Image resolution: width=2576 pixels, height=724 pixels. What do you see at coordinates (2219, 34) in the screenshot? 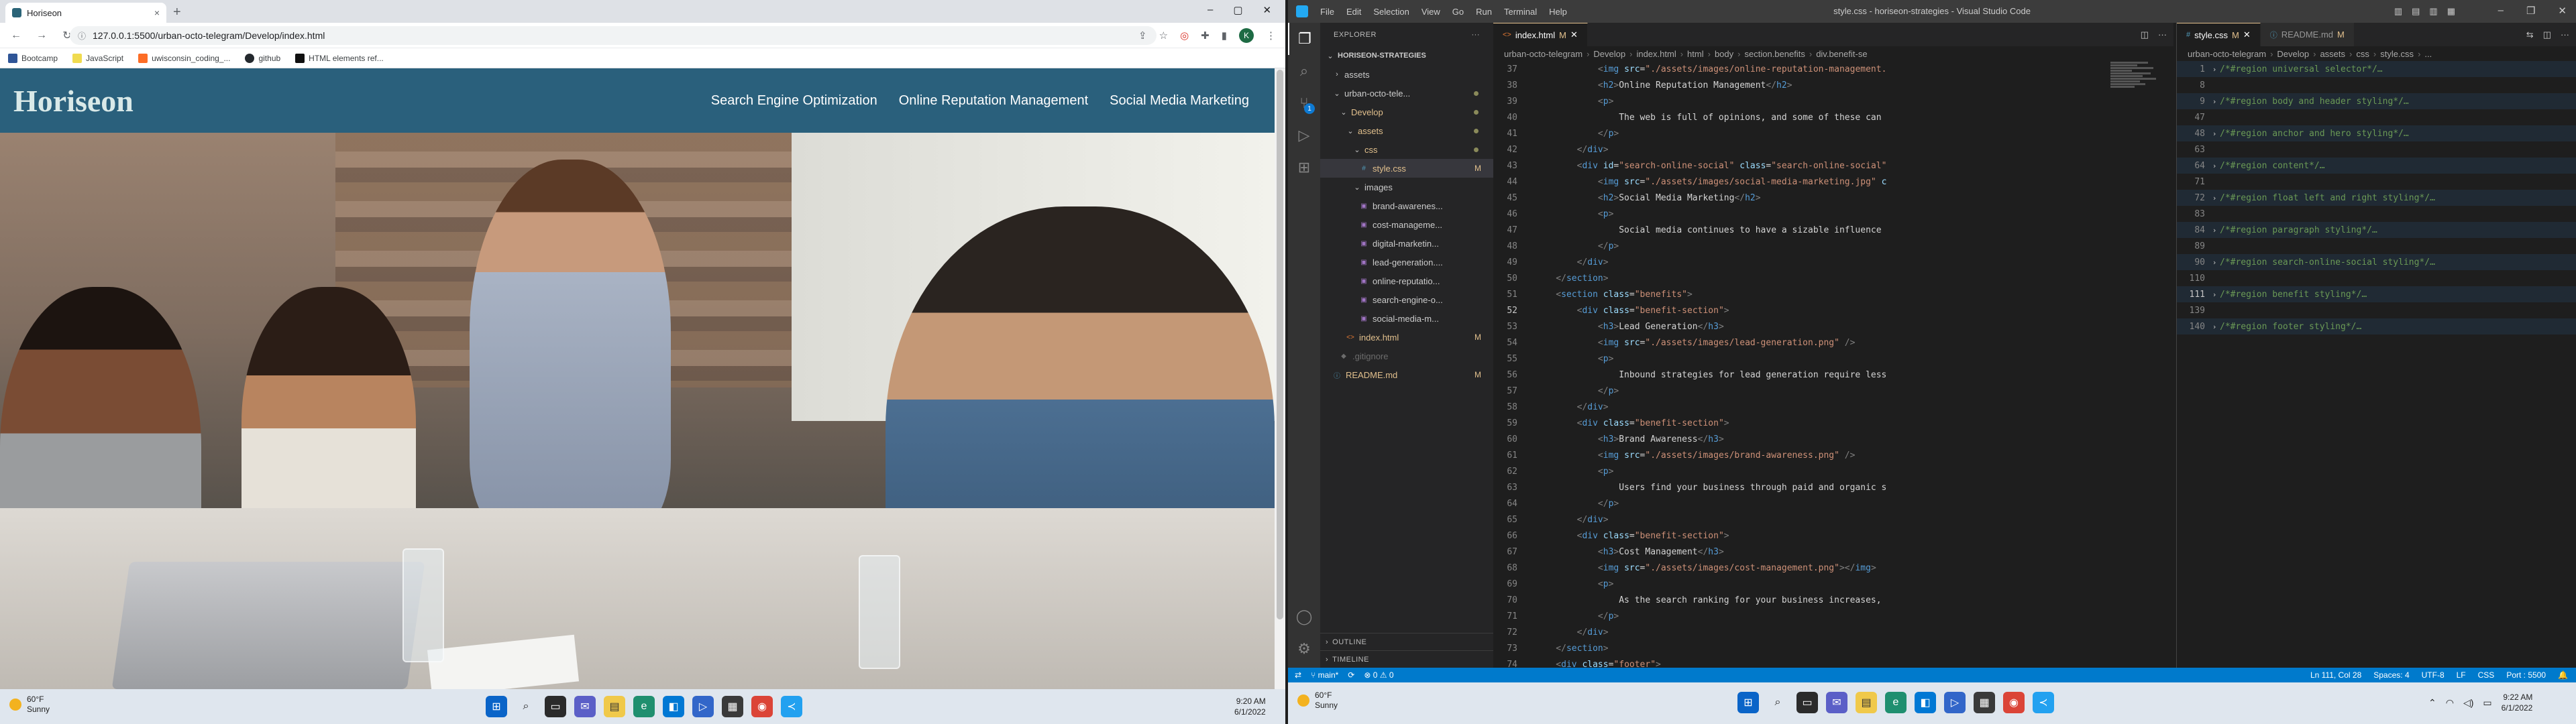
I see `tab-style-css: # style.css M ✕` at bounding box center [2219, 34].